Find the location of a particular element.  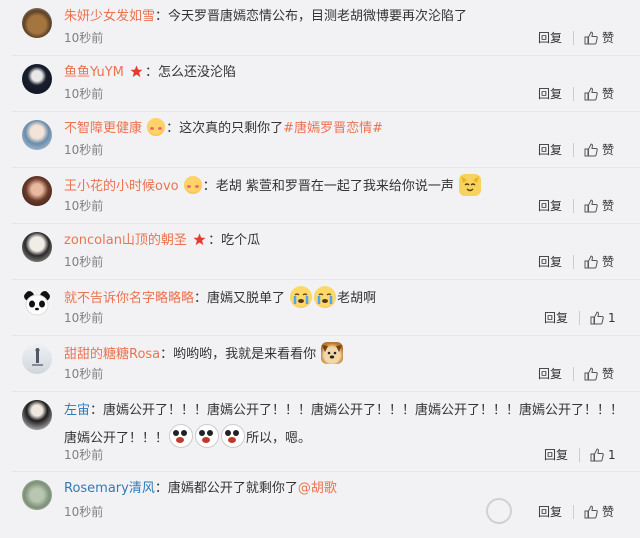

comment-text-tail: 老胡啊 is located at coordinates (357, 298).